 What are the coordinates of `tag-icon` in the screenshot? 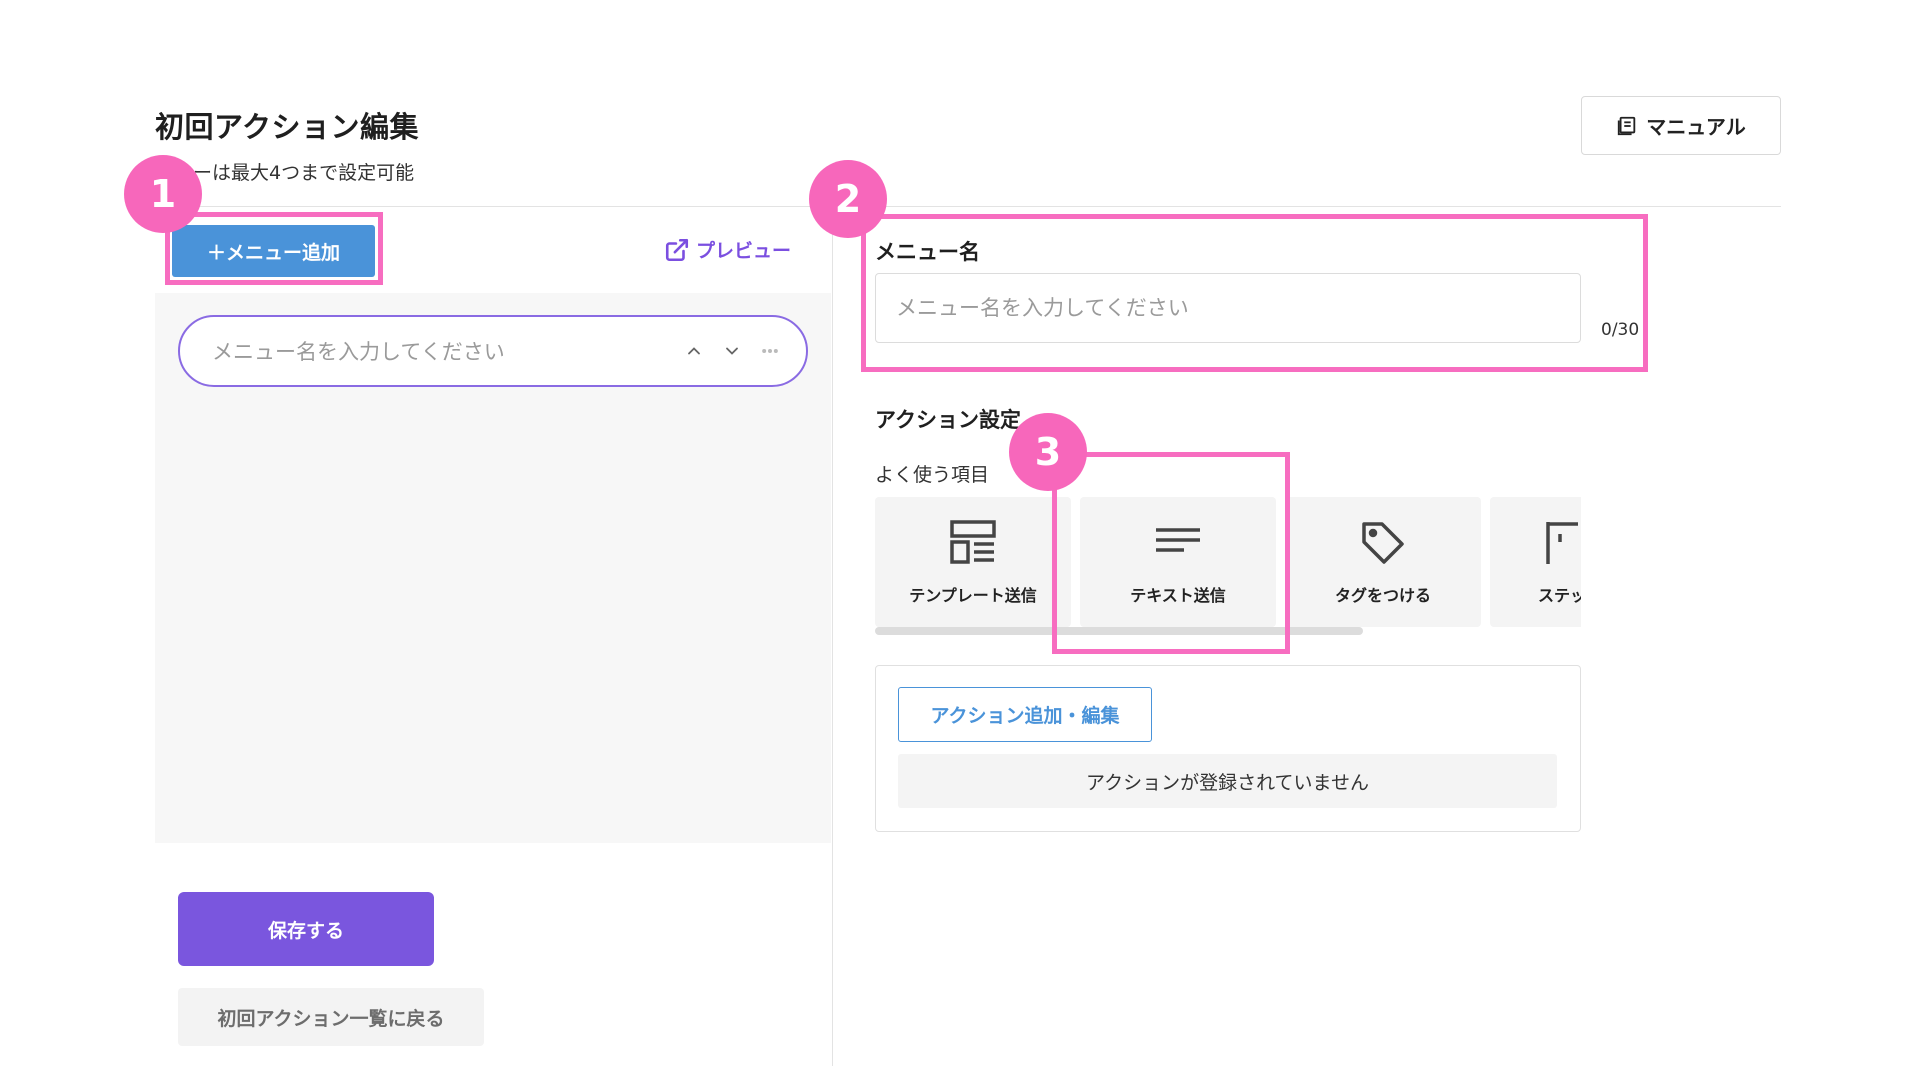 It's located at (1383, 543).